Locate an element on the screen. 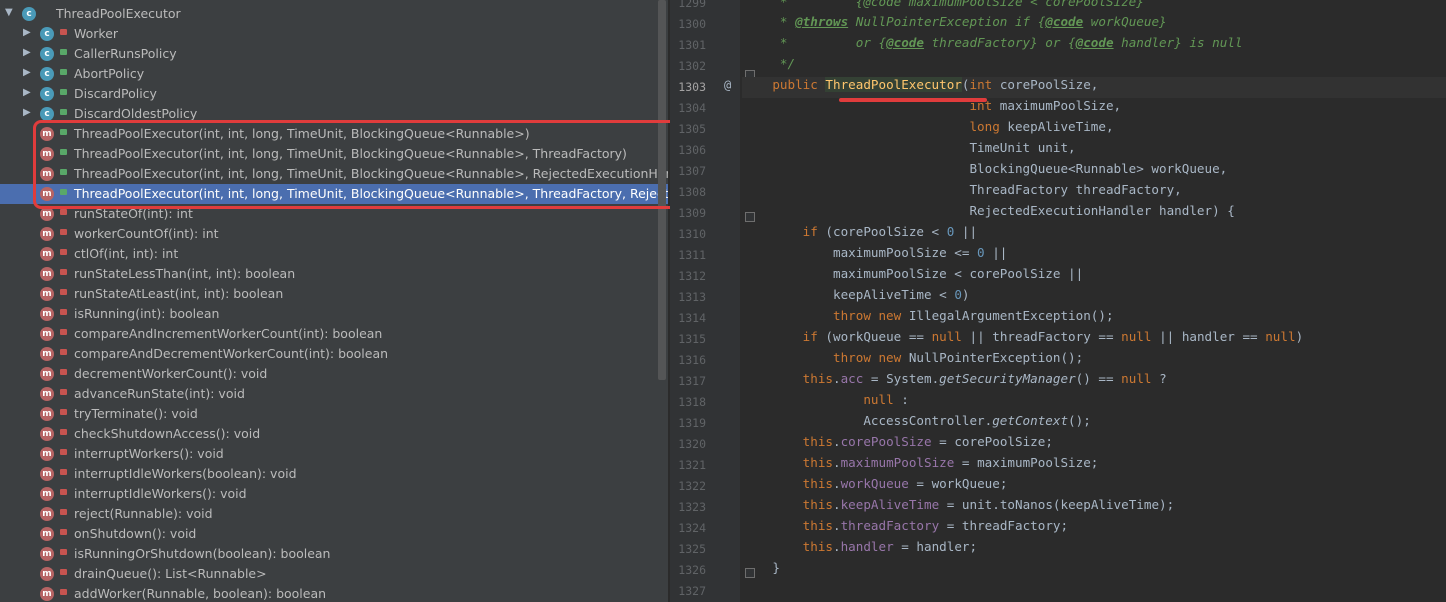 This screenshot has height=602, width=1446. line-number: 1325 is located at coordinates (692, 549).